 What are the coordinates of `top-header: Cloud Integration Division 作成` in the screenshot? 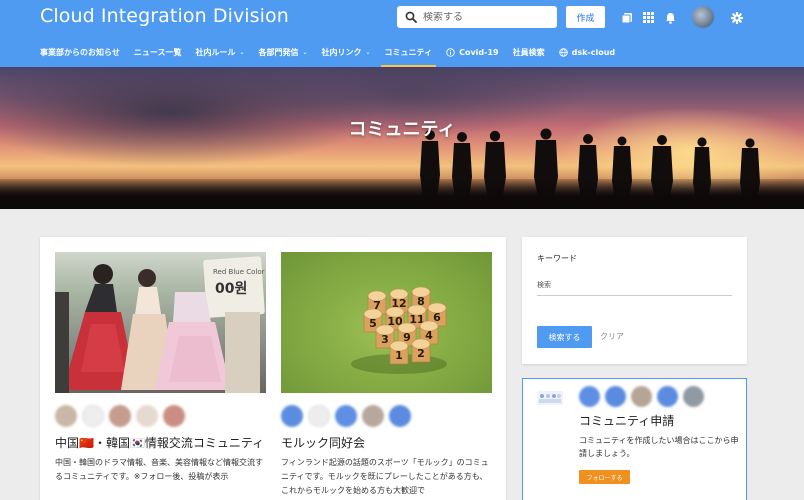 It's located at (402, 33).